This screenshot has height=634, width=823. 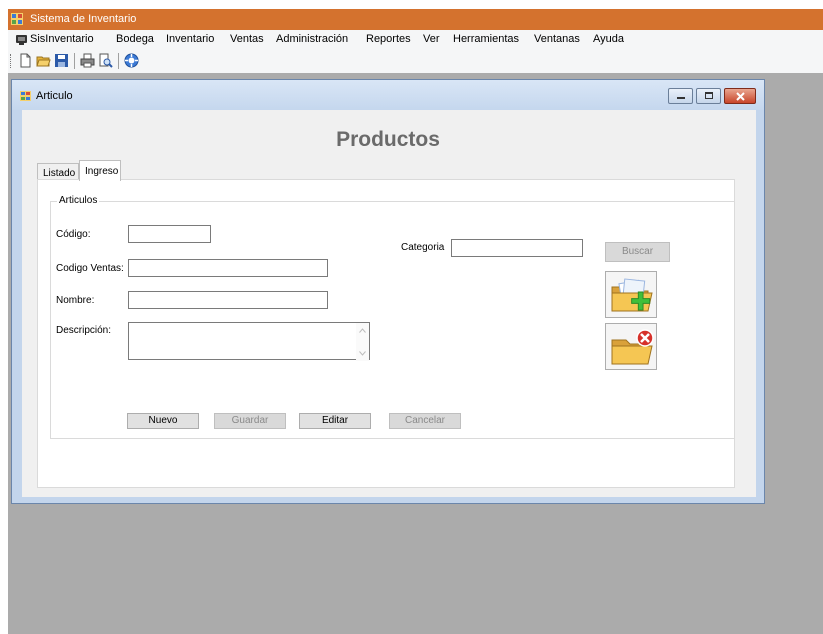 I want to click on menu-inventario: Inventario, so click(x=190, y=39).